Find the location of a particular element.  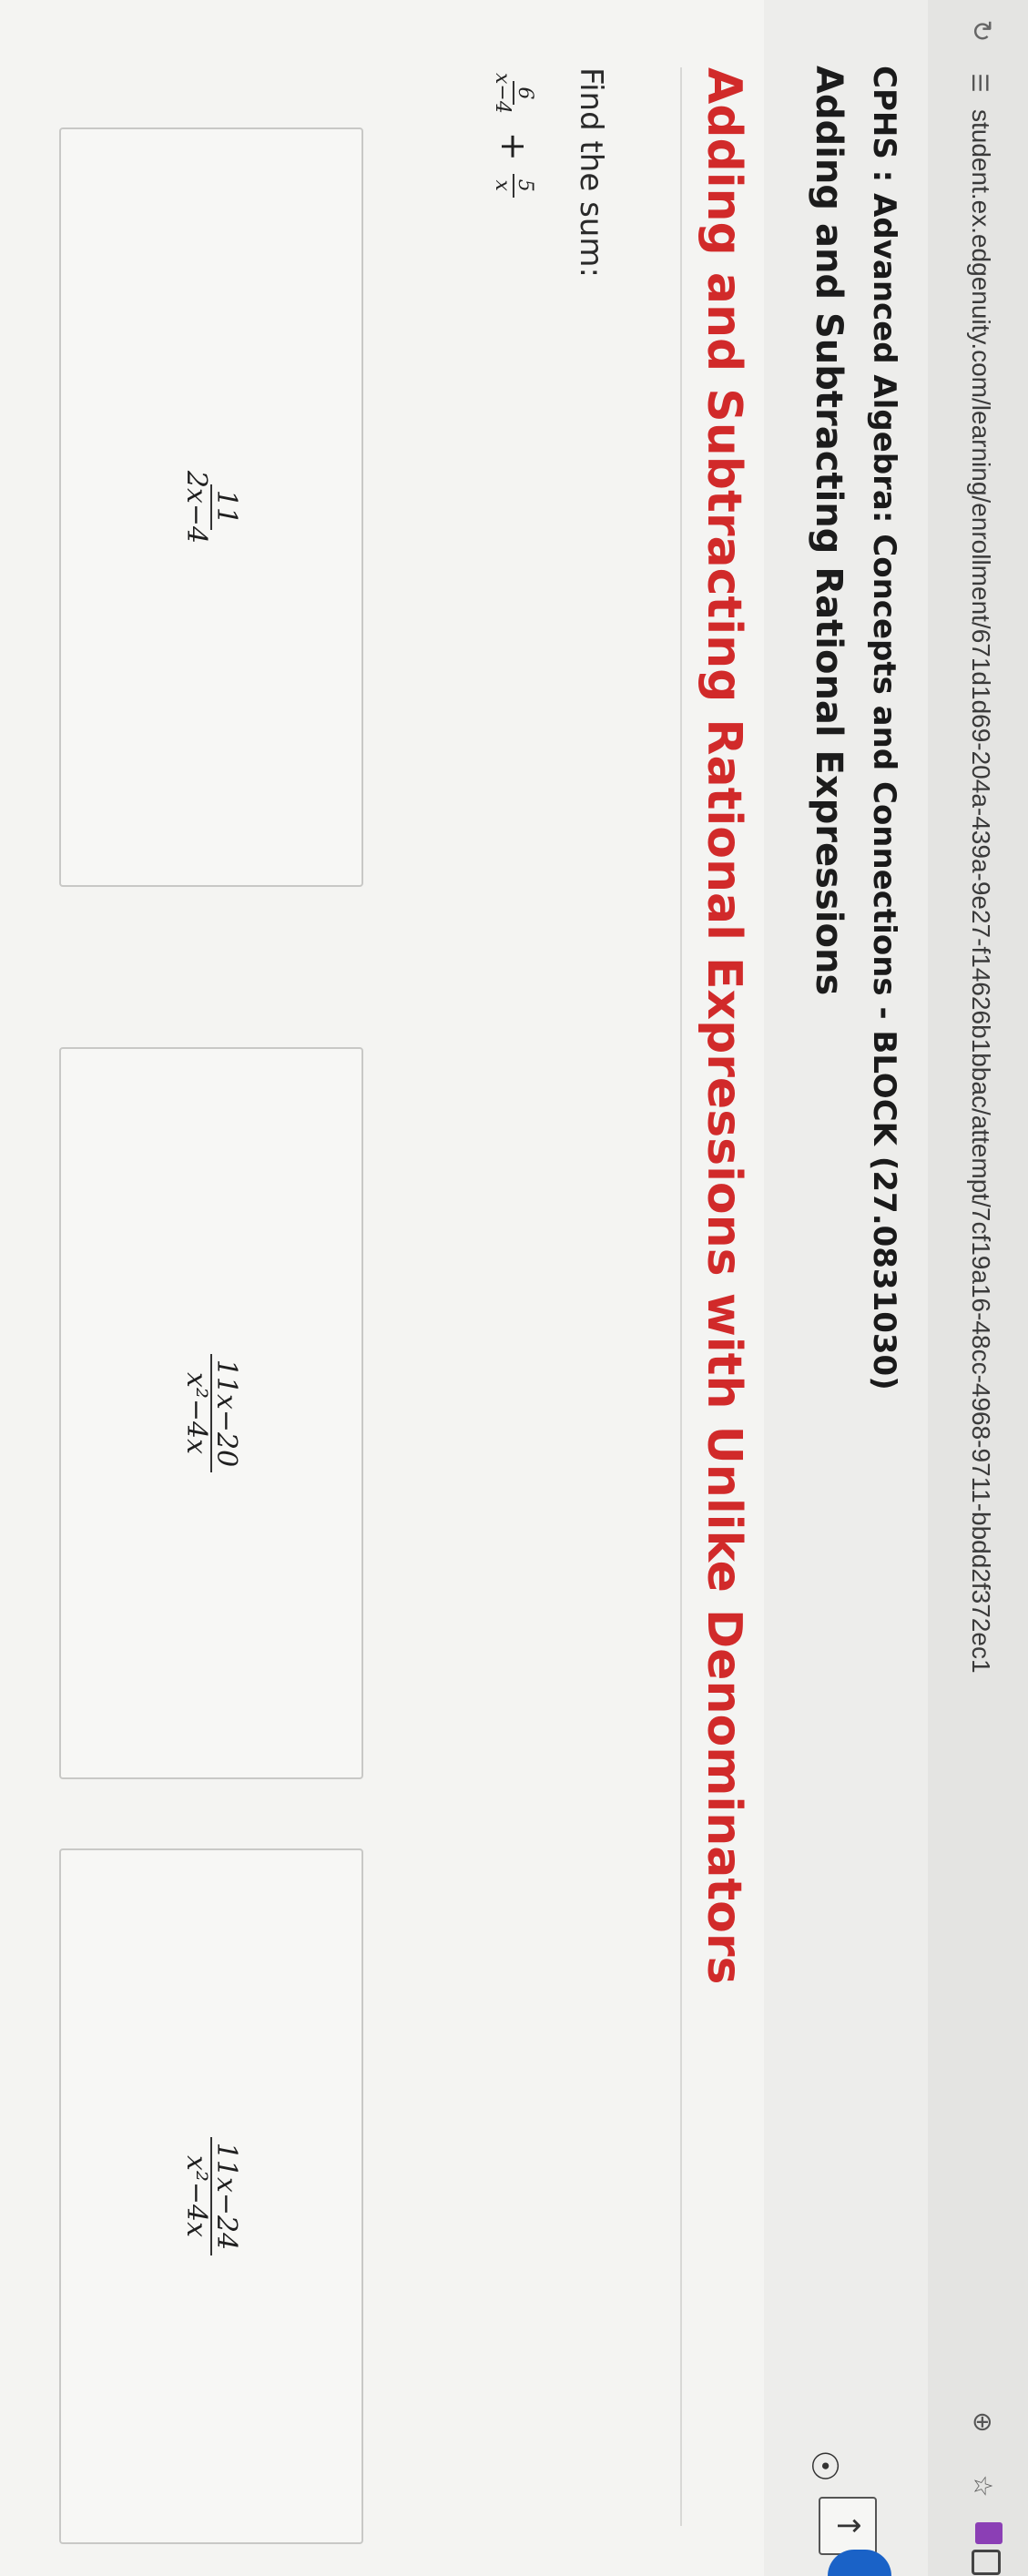

answer-choice-1: 11 2x−4 is located at coordinates (211, 507).